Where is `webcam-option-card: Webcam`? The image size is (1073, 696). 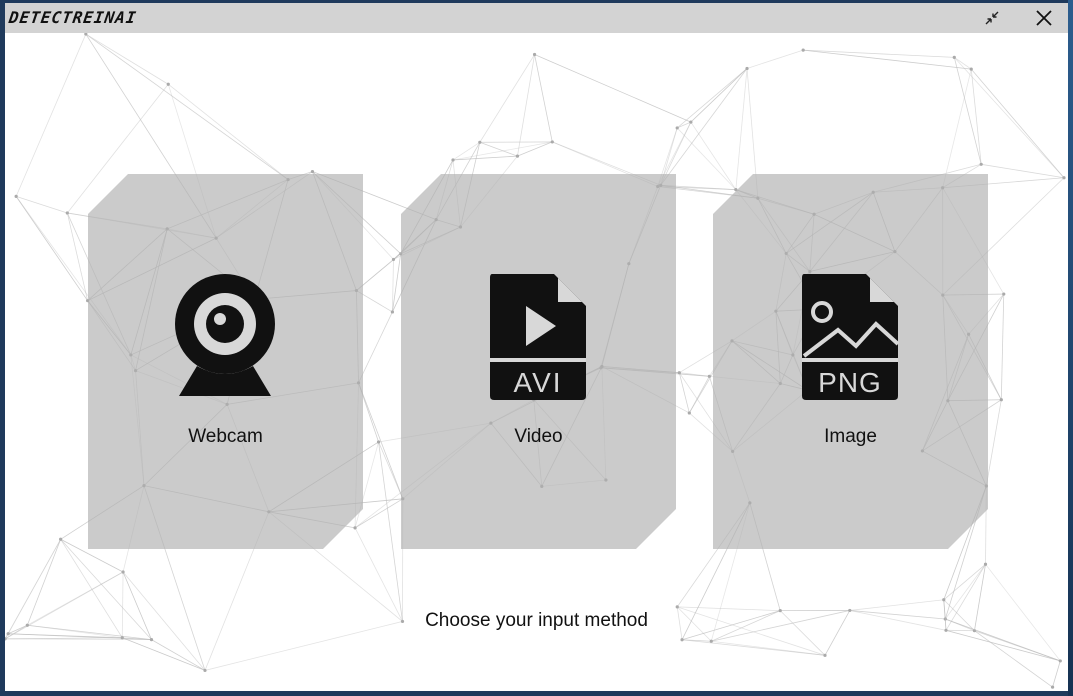 webcam-option-card: Webcam is located at coordinates (225, 361).